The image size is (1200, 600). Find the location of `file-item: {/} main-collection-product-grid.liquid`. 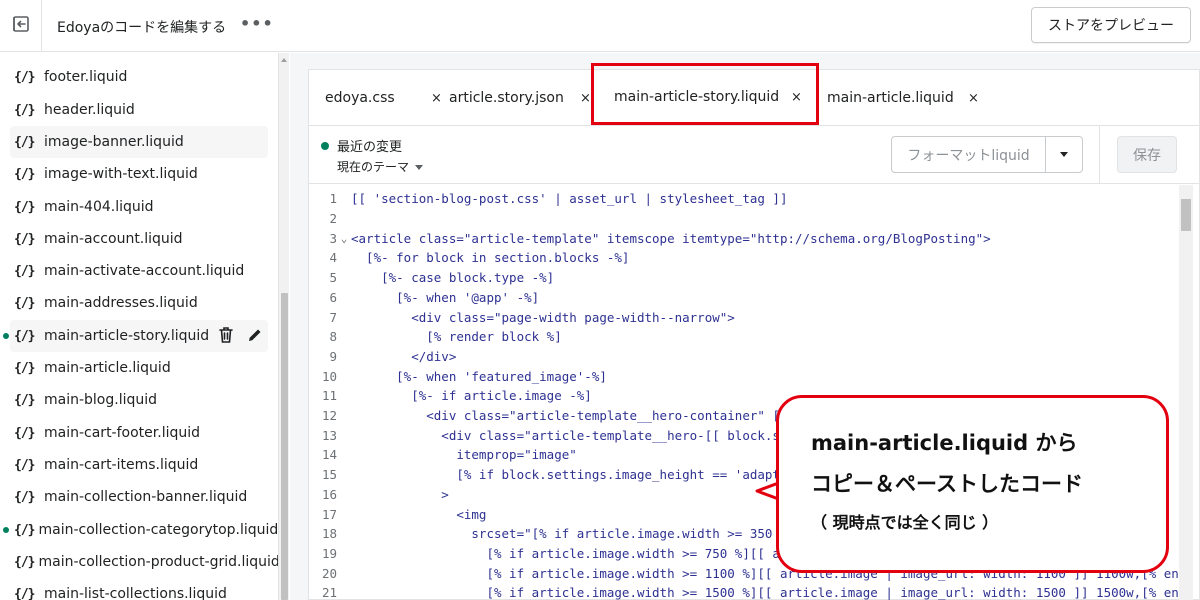

file-item: {/} main-collection-product-grid.liquid is located at coordinates (144, 562).